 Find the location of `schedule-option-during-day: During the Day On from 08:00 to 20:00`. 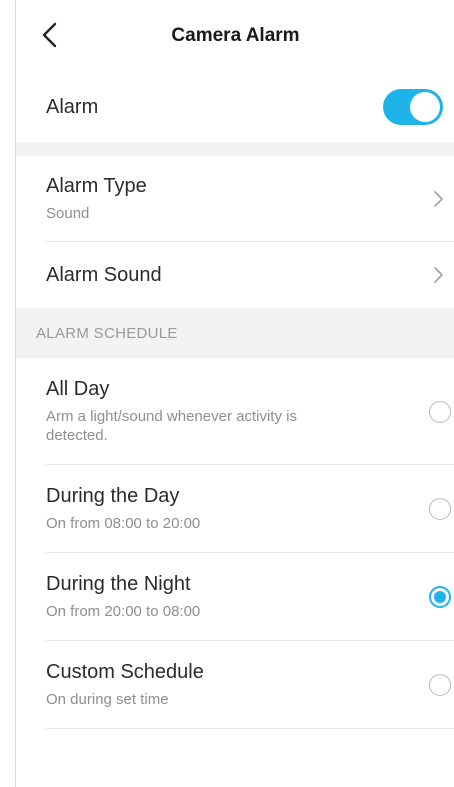

schedule-option-during-day: During the Day On from 08:00 to 20:00 is located at coordinates (235, 509).